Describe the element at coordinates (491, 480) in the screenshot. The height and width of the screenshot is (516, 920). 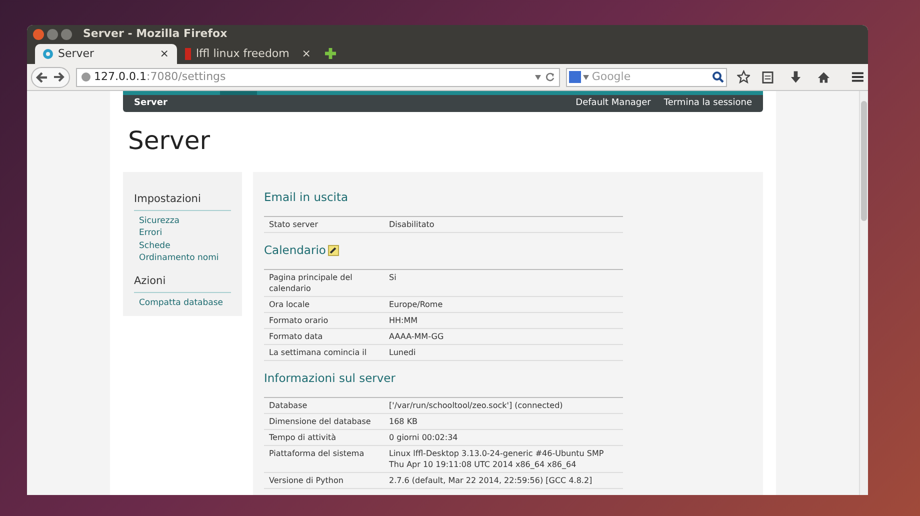
I see `field-value: 2.7.6 (default, Mar 22 2014, 22:59:56) [GCC 4.8.2]` at that location.